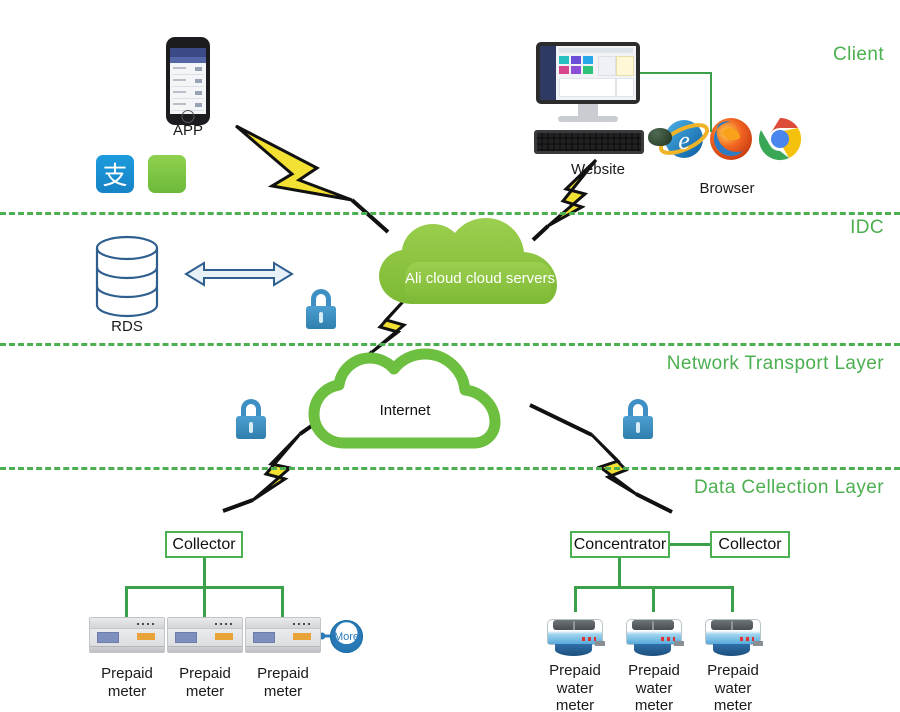 The width and height of the screenshot is (900, 712). I want to click on firefox-icon, so click(731, 139).